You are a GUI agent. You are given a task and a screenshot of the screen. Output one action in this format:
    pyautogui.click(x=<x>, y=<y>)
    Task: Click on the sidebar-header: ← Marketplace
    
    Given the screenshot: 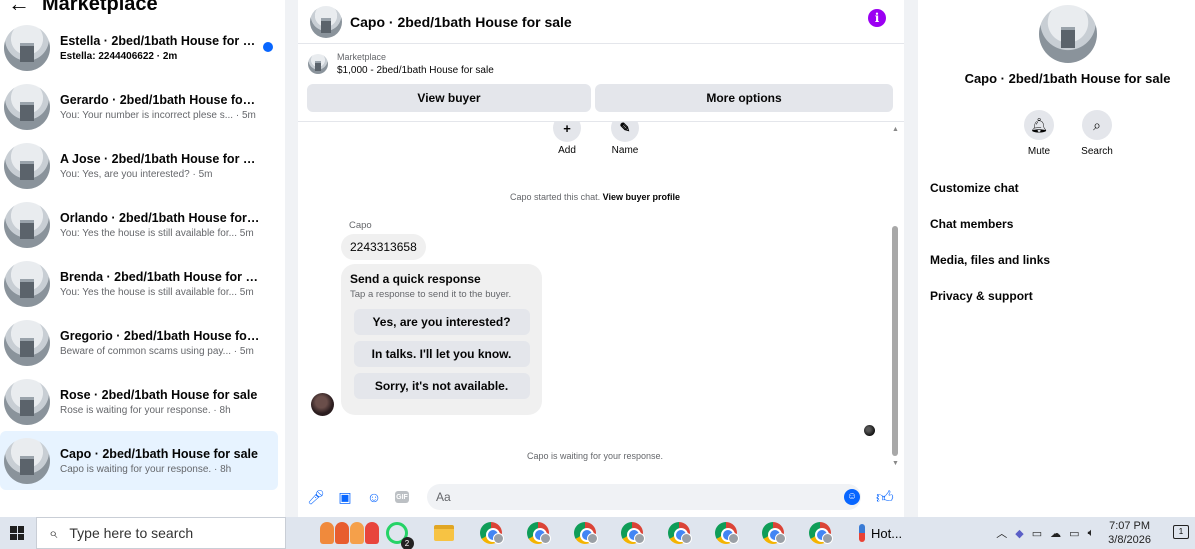 What is the action you would take?
    pyautogui.click(x=83, y=8)
    